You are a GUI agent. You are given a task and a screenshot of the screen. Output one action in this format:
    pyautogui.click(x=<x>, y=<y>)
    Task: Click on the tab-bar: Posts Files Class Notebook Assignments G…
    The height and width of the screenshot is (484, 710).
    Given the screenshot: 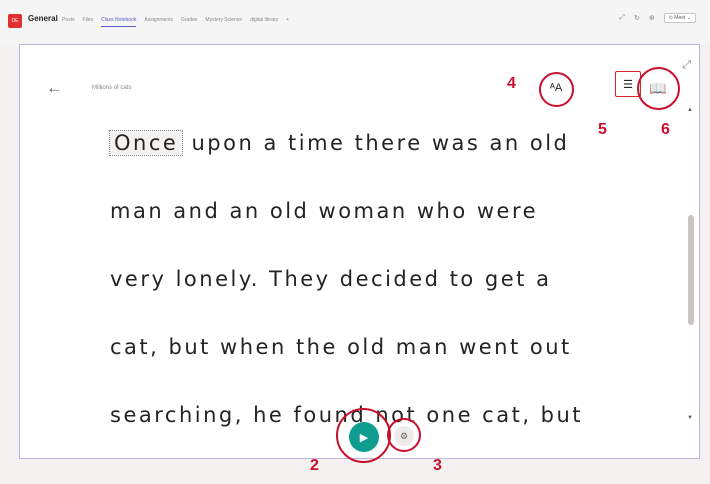 What is the action you would take?
    pyautogui.click(x=175, y=22)
    